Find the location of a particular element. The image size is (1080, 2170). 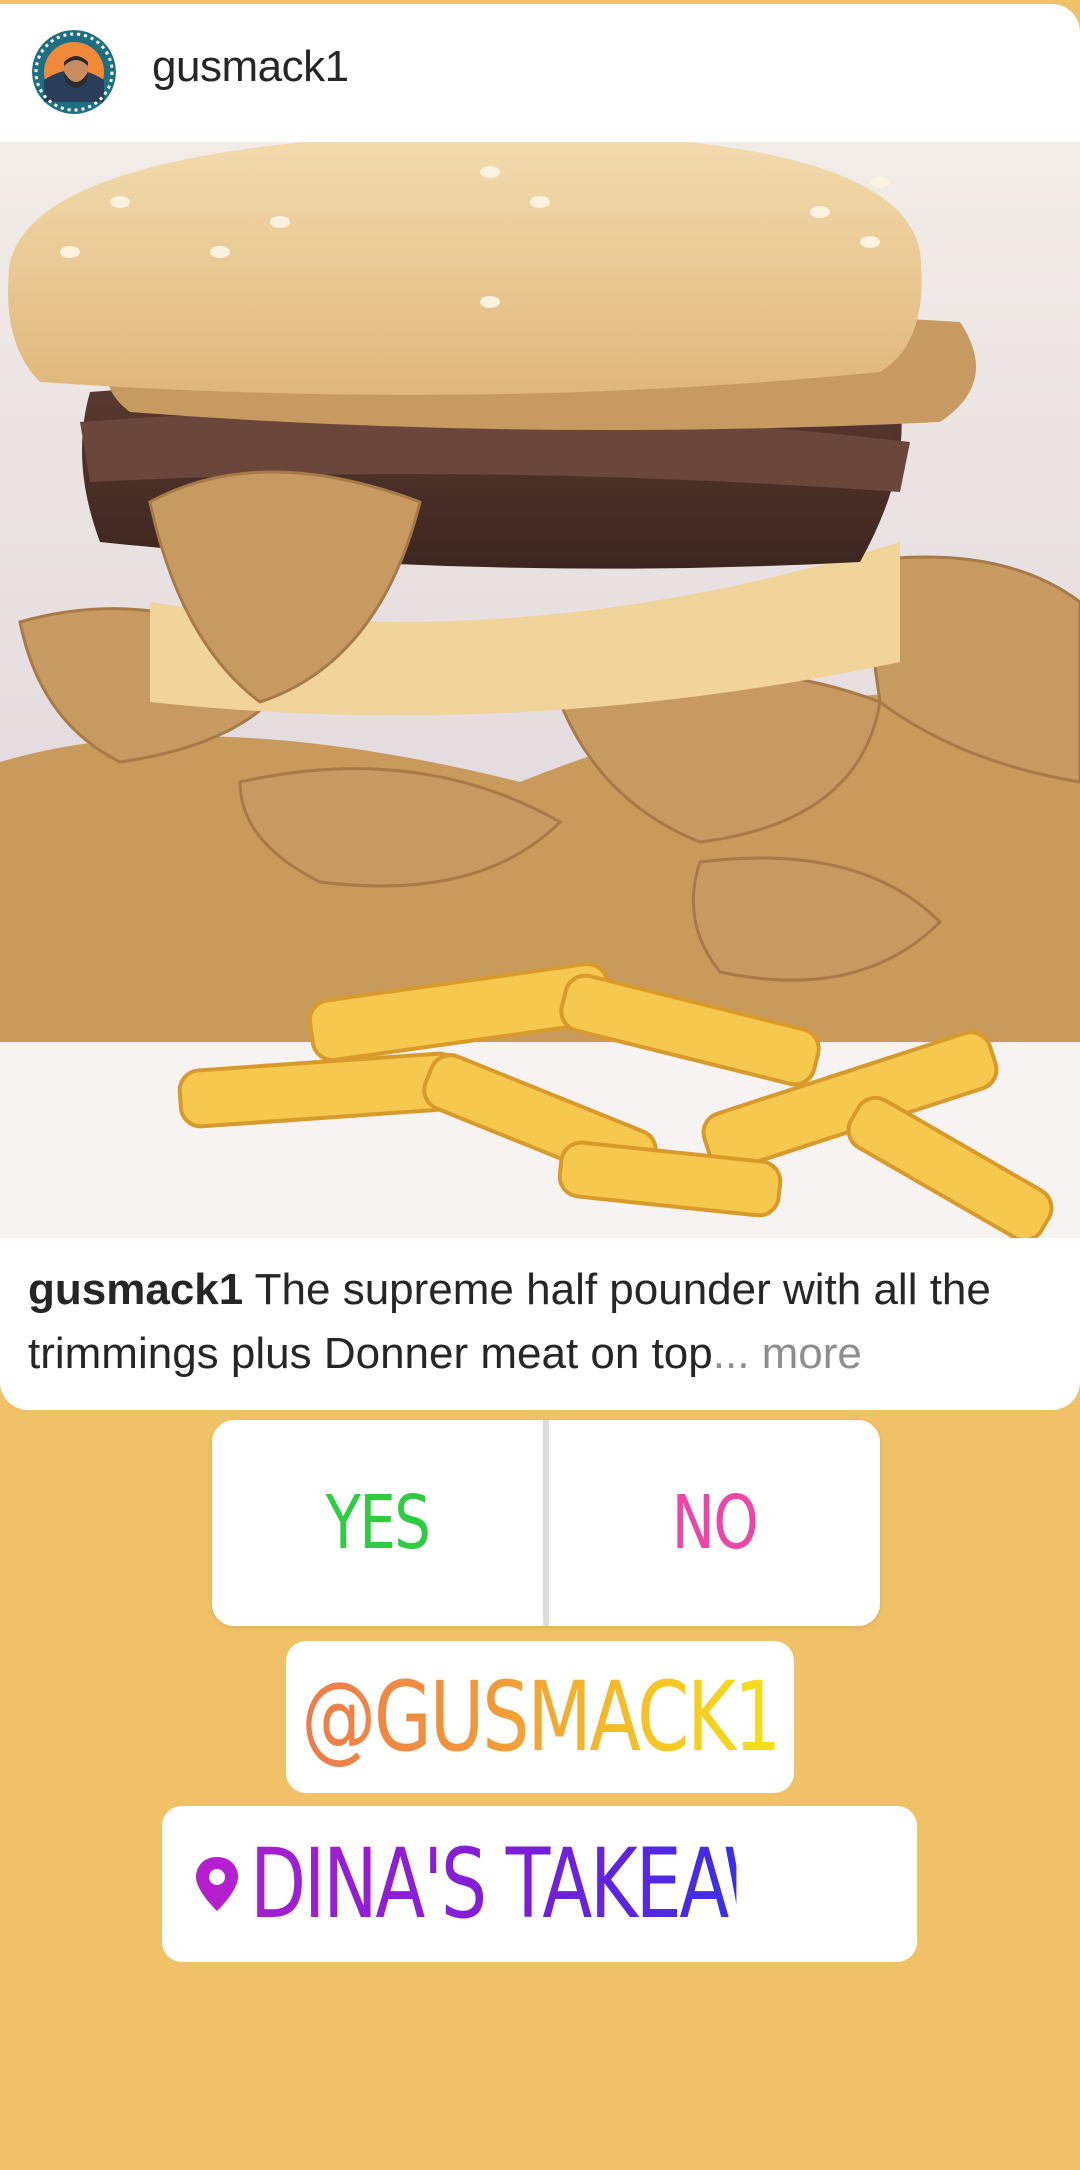

caption-more-link: ... more is located at coordinates (787, 1353).